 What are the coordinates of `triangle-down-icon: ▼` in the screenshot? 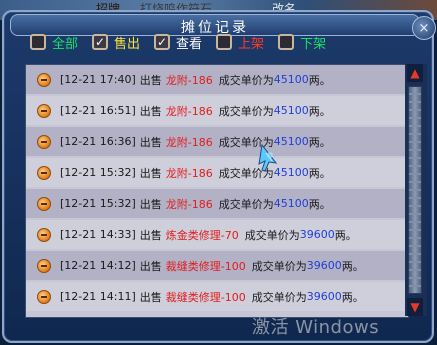 It's located at (415, 307).